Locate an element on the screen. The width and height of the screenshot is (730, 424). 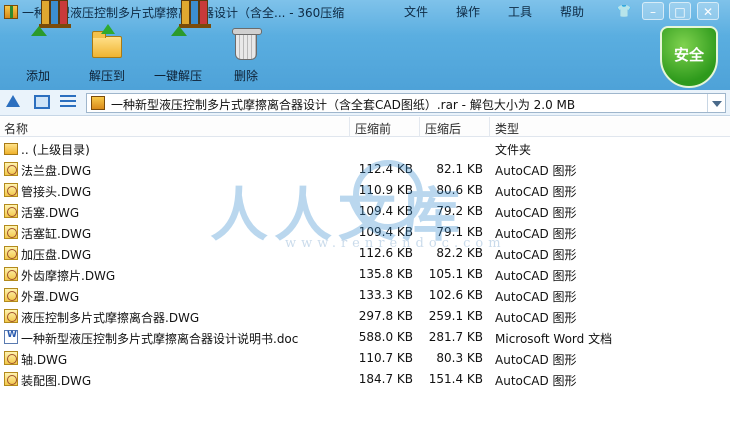
add-button: 添加 is located at coordinates (38, 43).